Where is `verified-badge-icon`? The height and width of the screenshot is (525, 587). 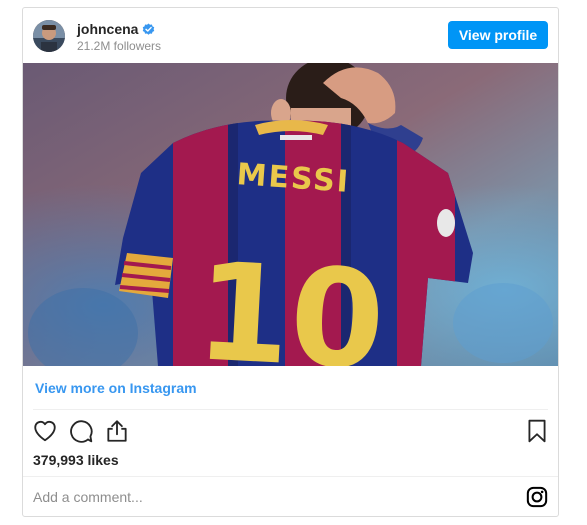
verified-badge-icon is located at coordinates (149, 28).